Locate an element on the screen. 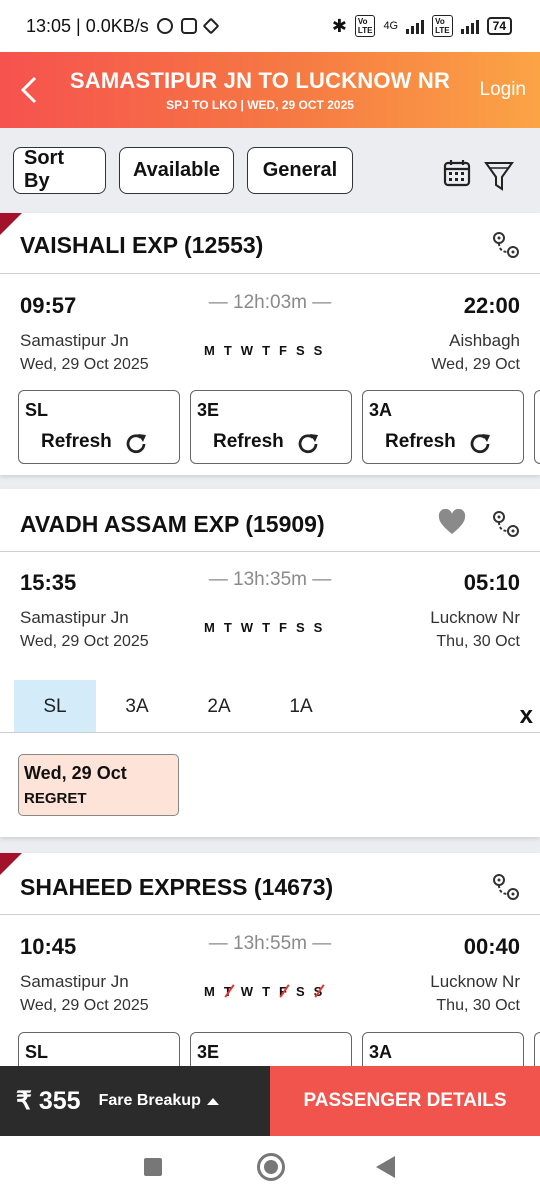  general-quota-filter: General is located at coordinates (300, 170).